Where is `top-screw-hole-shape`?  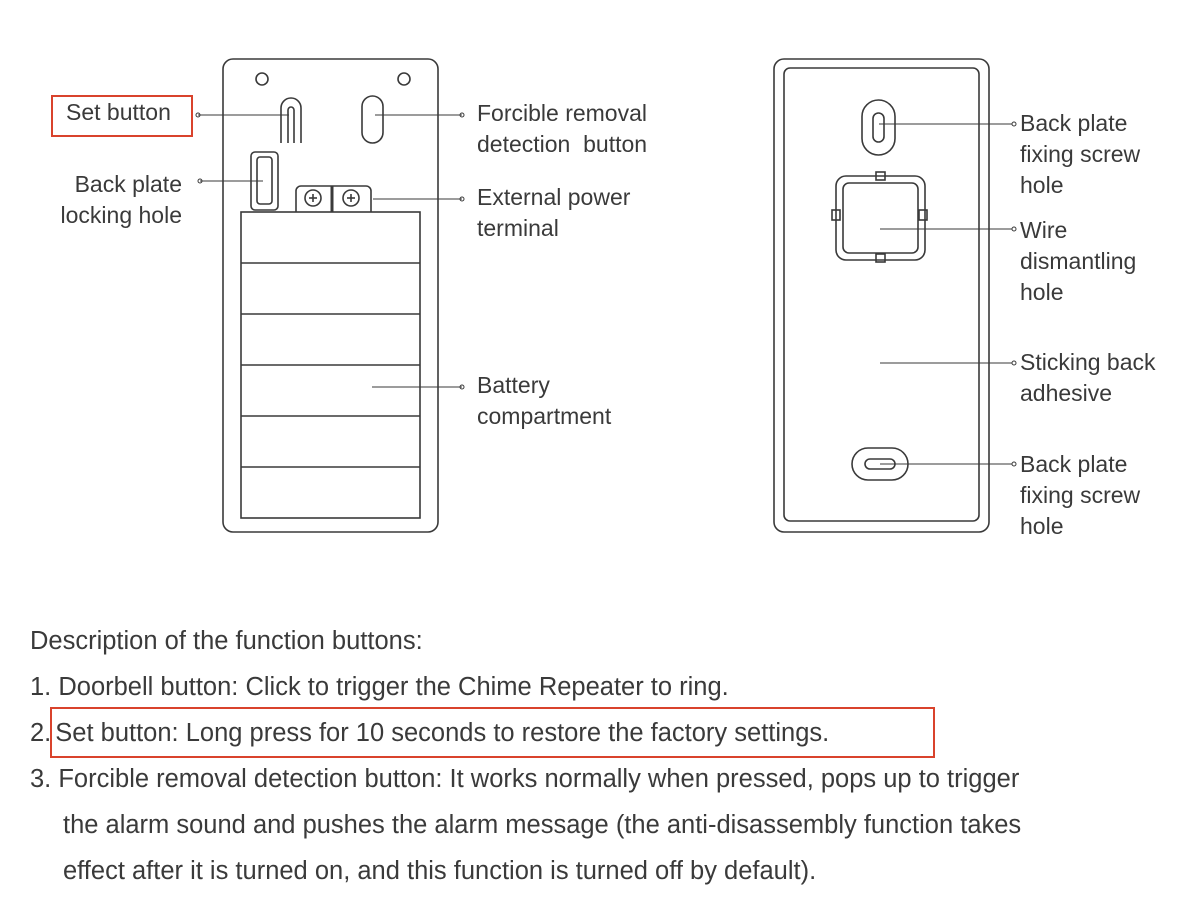 top-screw-hole-shape is located at coordinates (878, 127).